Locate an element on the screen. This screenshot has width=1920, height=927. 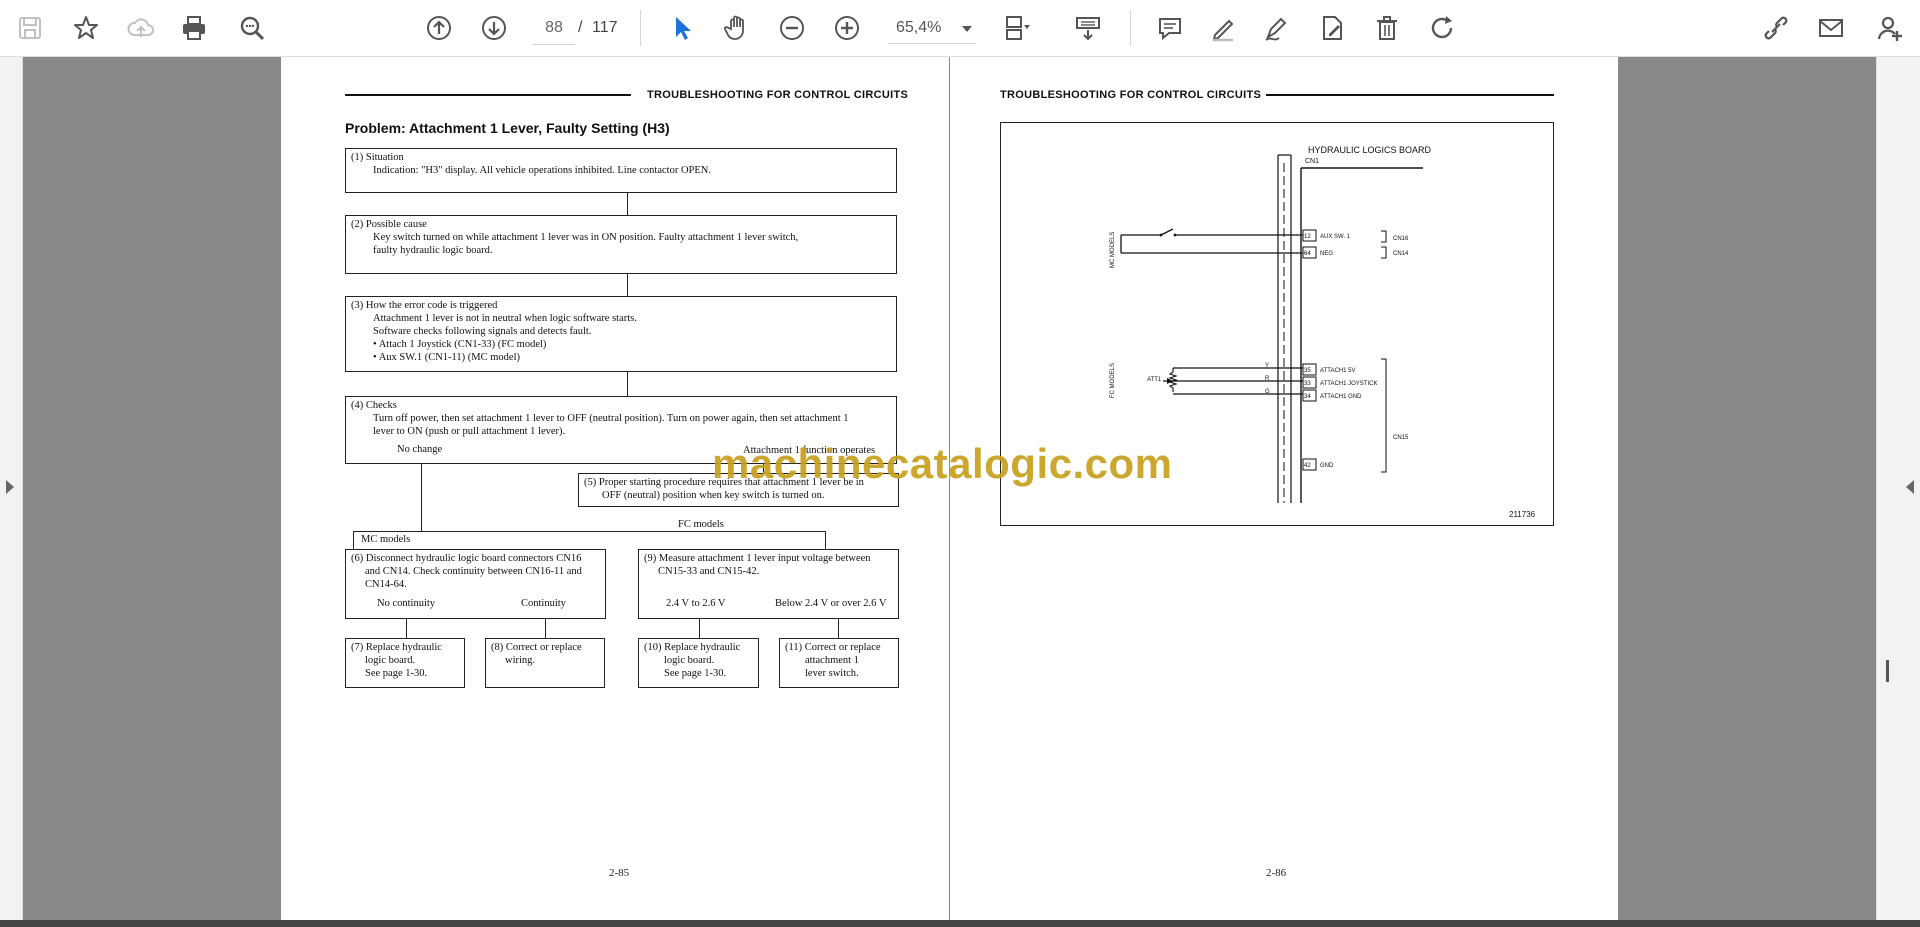
box-title: (1) Situation is located at coordinates (377, 157).